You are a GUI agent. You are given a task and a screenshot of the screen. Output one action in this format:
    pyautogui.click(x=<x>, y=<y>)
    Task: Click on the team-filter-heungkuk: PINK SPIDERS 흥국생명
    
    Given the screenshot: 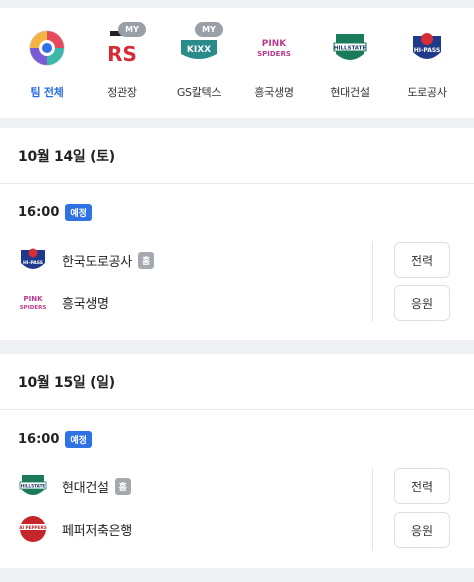 What is the action you would take?
    pyautogui.click(x=274, y=64)
    